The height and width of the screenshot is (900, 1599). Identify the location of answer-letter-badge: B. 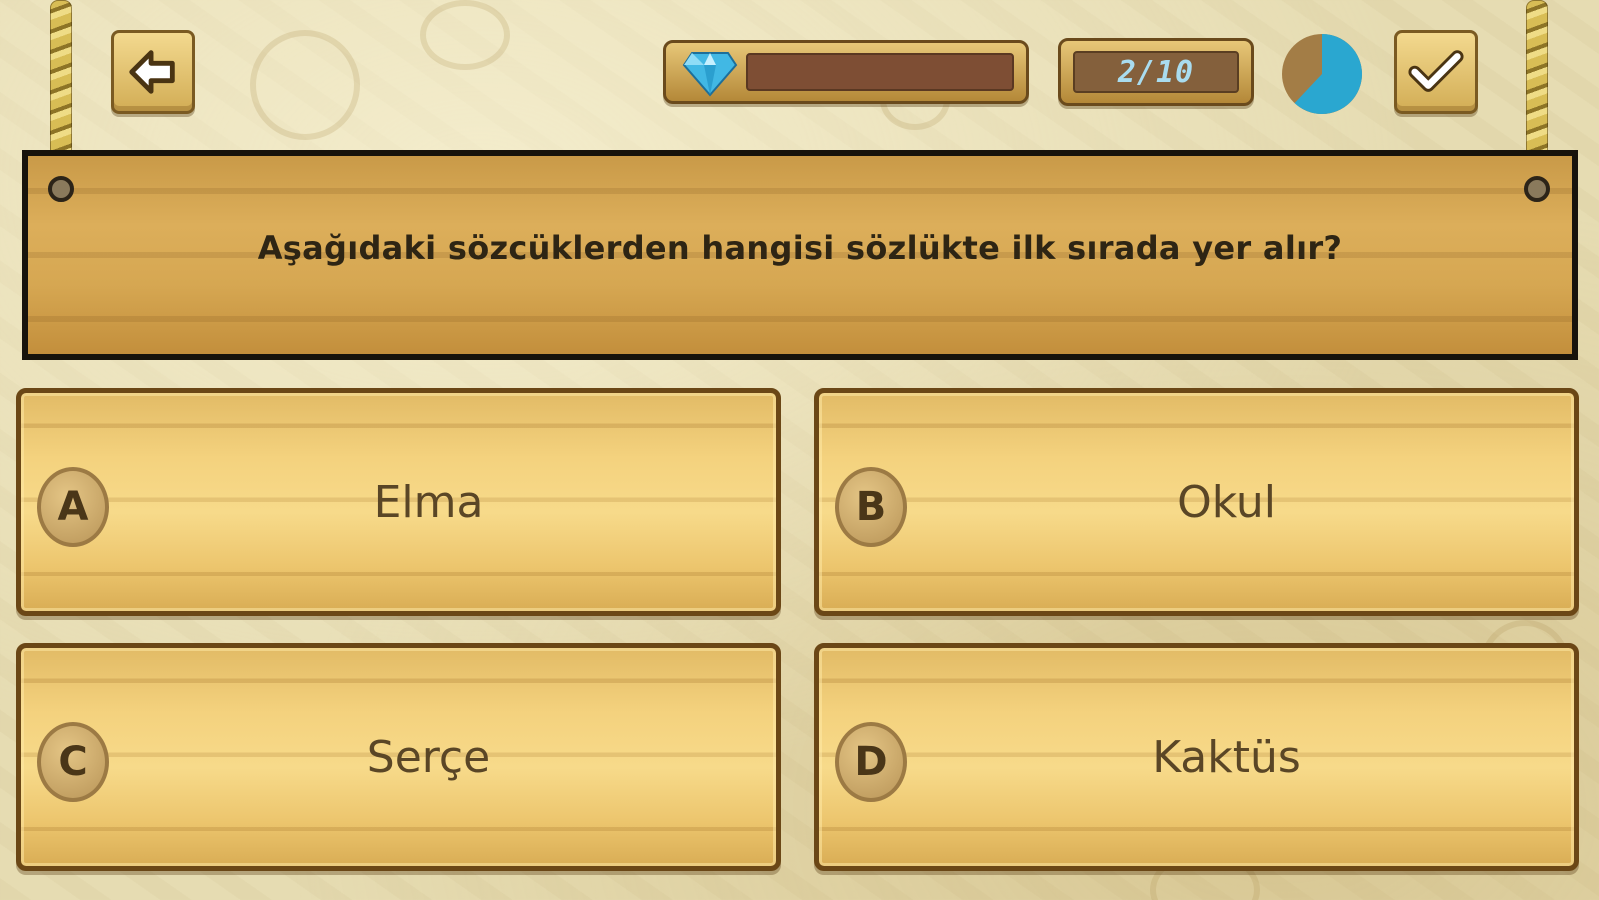
(871, 507).